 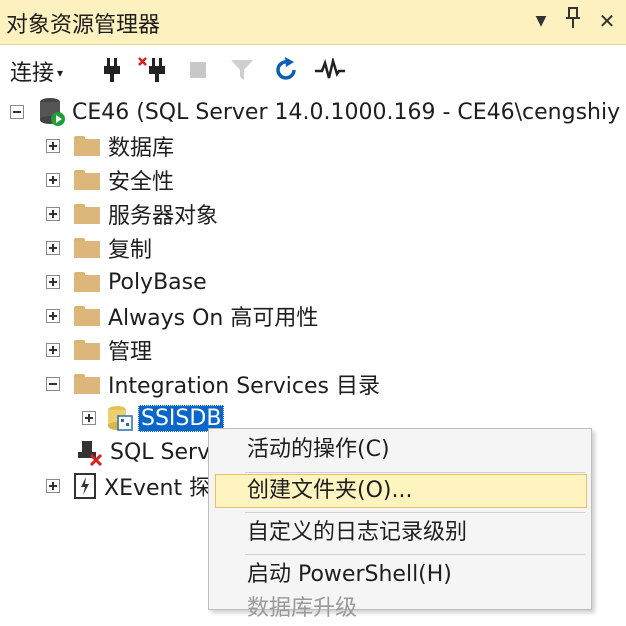 What do you see at coordinates (160, 452) in the screenshot?
I see `sql-agent-label: SQL Serv` at bounding box center [160, 452].